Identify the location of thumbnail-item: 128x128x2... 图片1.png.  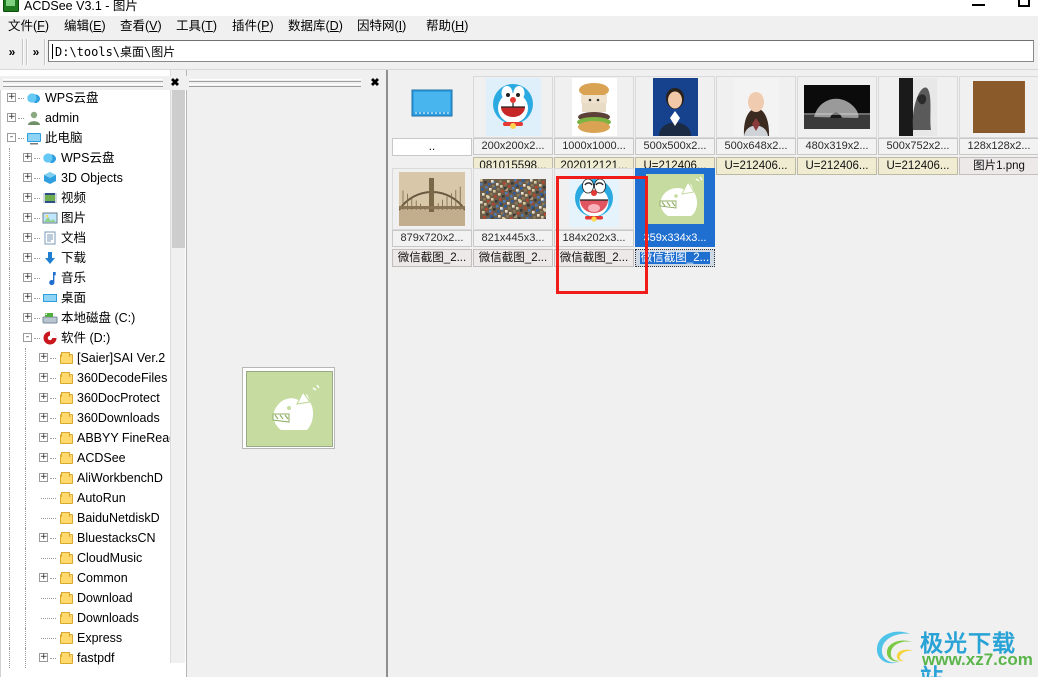
(998, 125).